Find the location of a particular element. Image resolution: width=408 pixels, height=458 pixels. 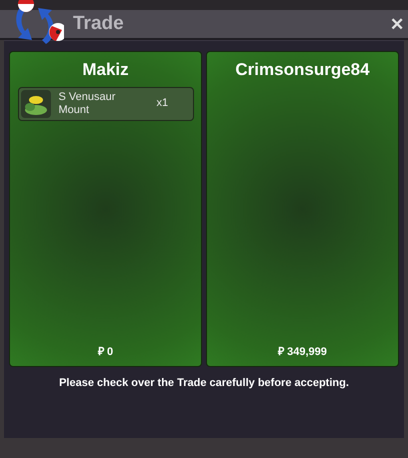

money-amount: ₽ 0 is located at coordinates (106, 352).